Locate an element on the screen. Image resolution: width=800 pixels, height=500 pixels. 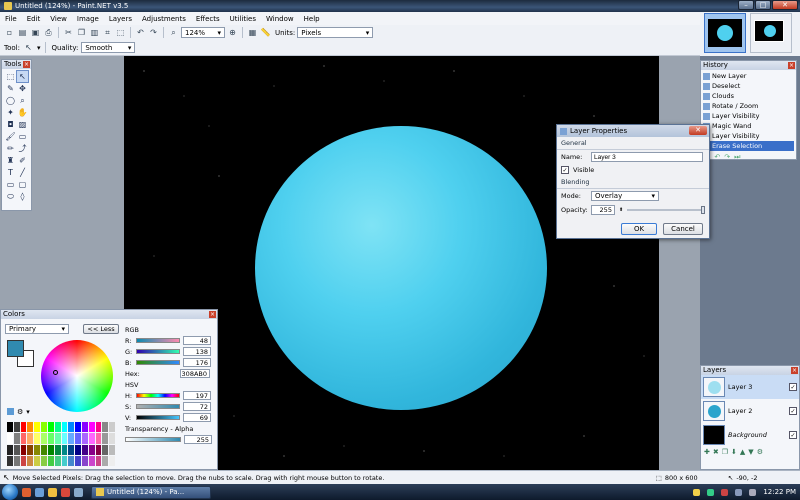
alpha-value: 255 is located at coordinates (198, 439).